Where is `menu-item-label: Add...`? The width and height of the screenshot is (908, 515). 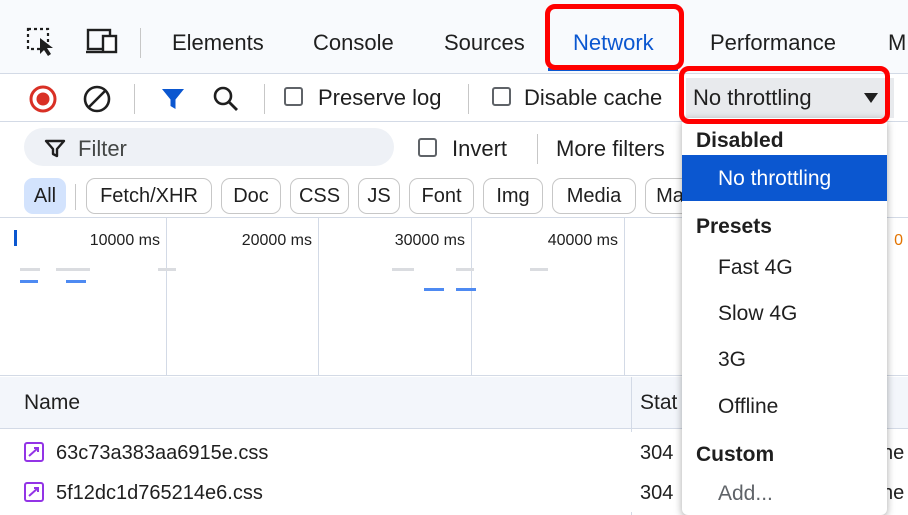 menu-item-label: Add... is located at coordinates (745, 493).